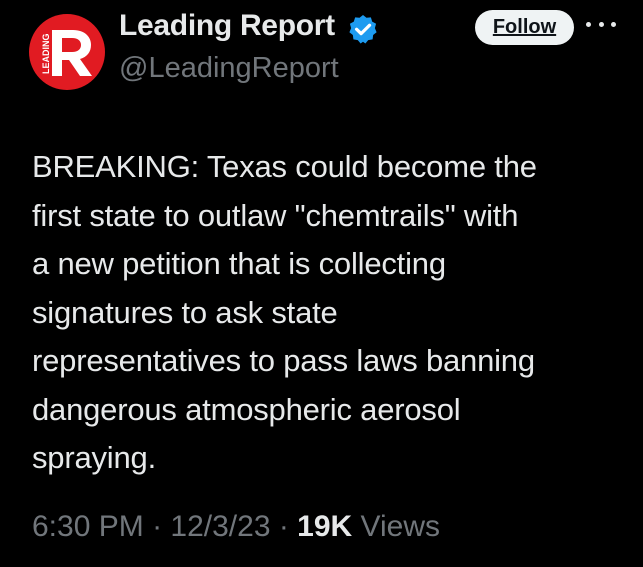  I want to click on tweet-meta: 6:30 PM · 12/3/23 · 19K Views, so click(236, 527).